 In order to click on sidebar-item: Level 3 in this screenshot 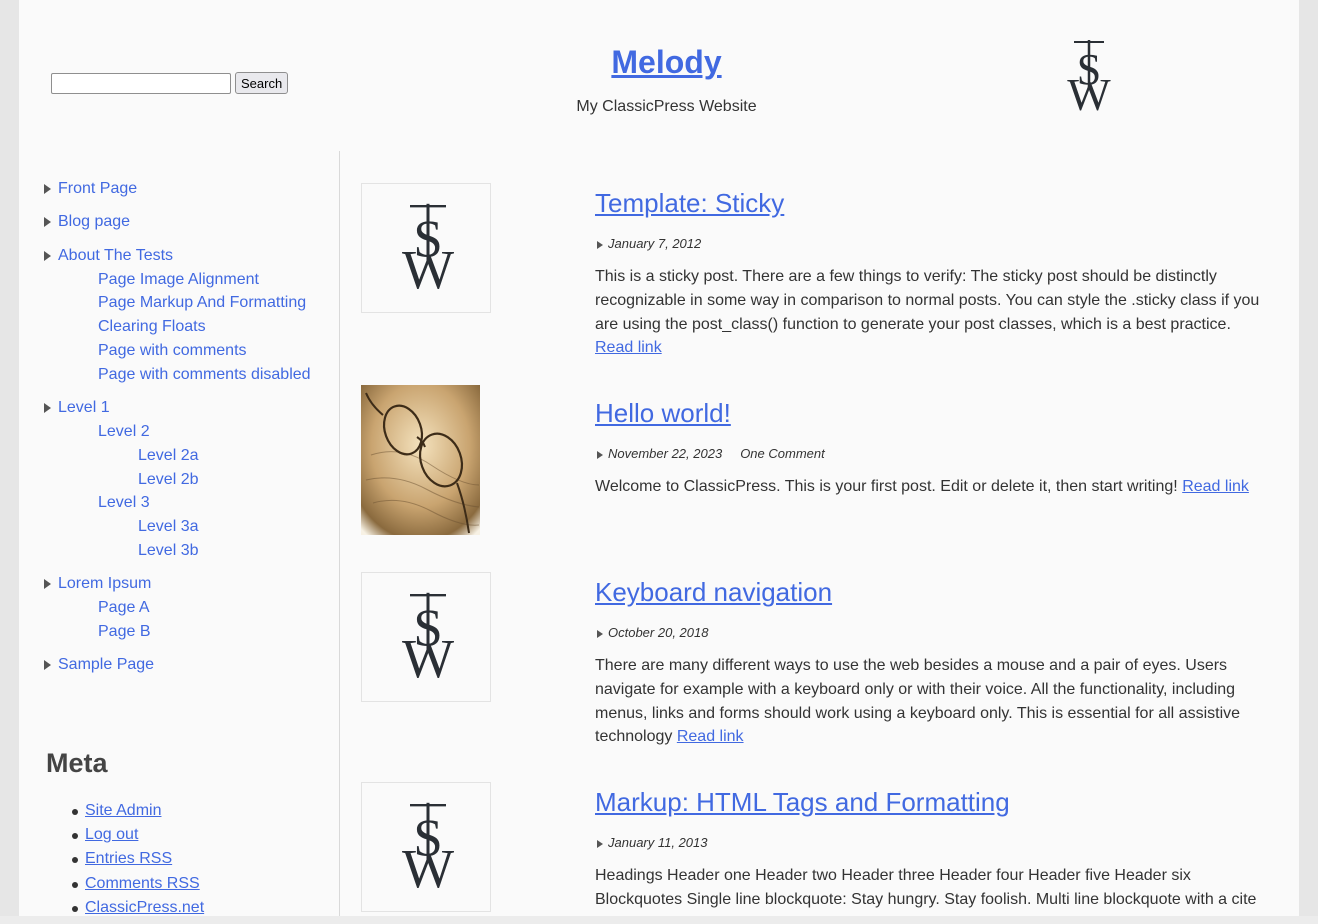, I will do `click(124, 503)`.